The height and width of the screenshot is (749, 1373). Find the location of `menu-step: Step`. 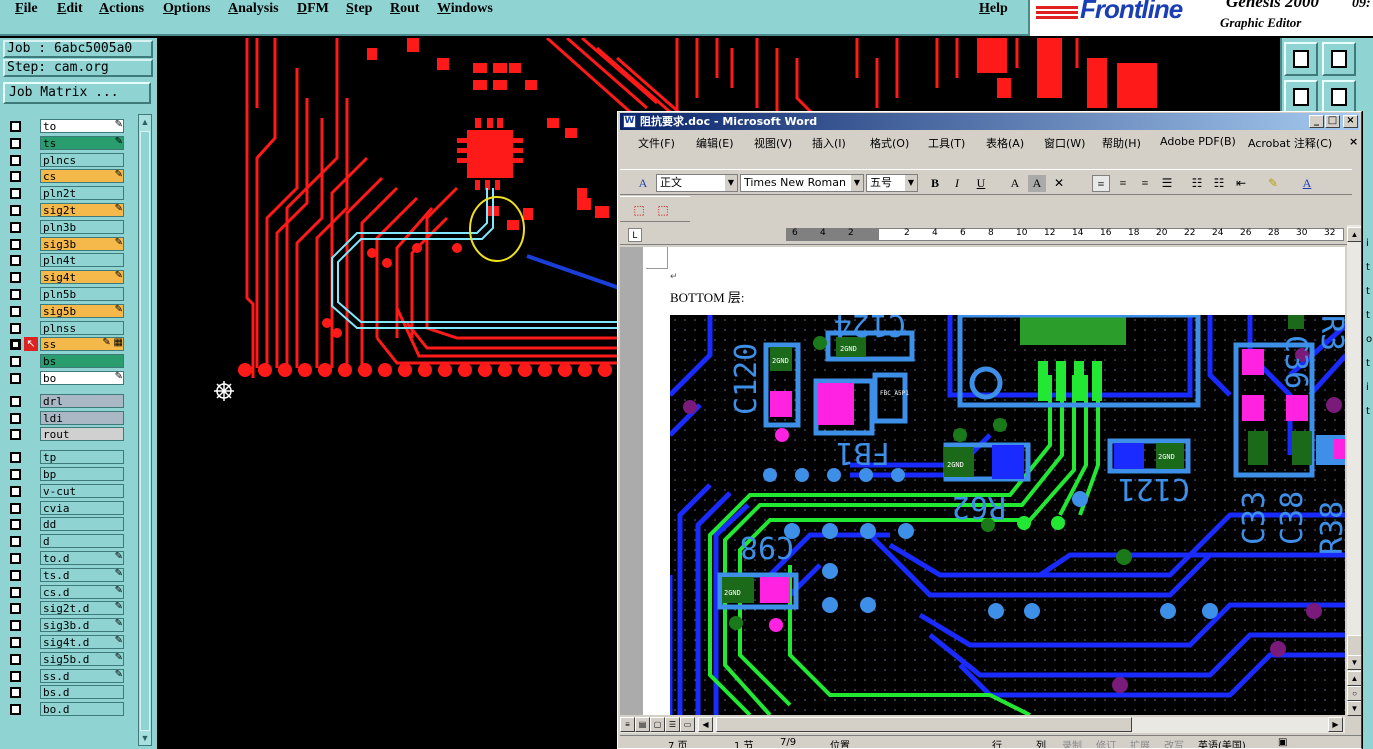

menu-step: Step is located at coordinates (359, 9).